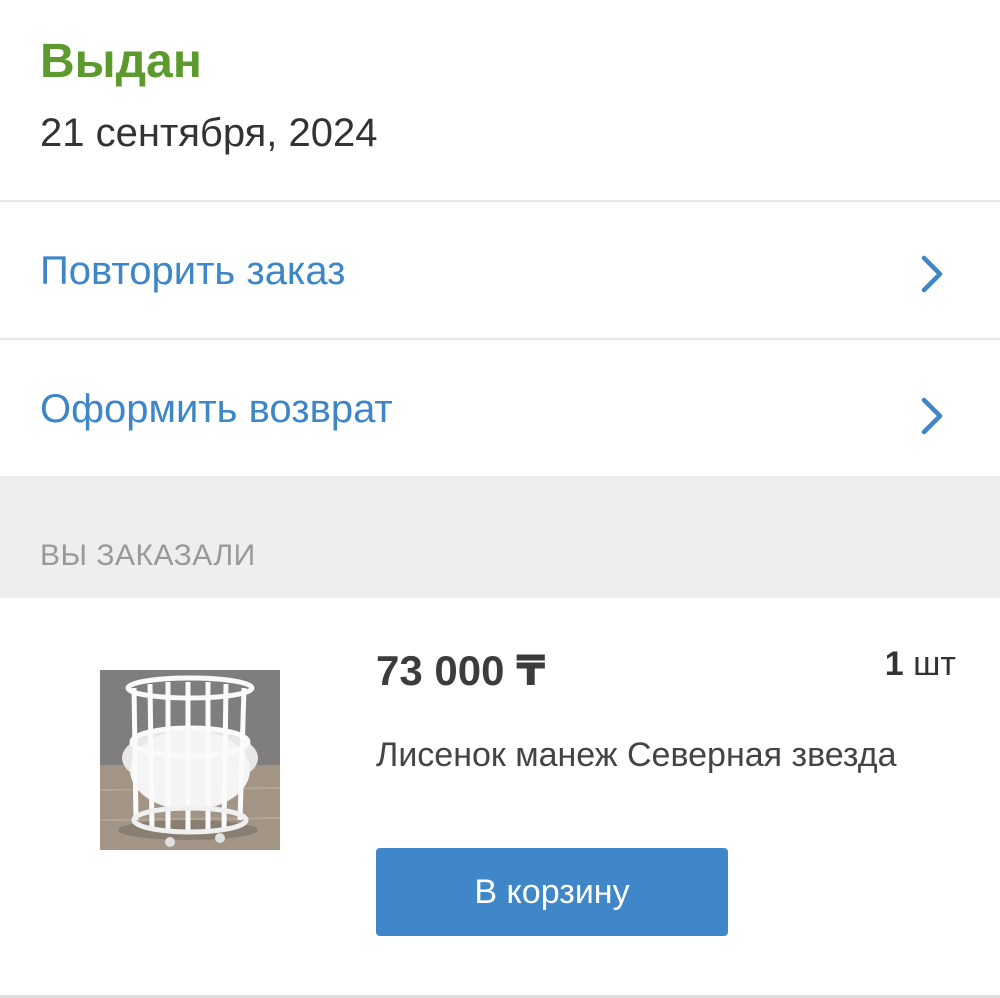 This screenshot has height=998, width=1000. I want to click on round-crib-photo, so click(190, 760).